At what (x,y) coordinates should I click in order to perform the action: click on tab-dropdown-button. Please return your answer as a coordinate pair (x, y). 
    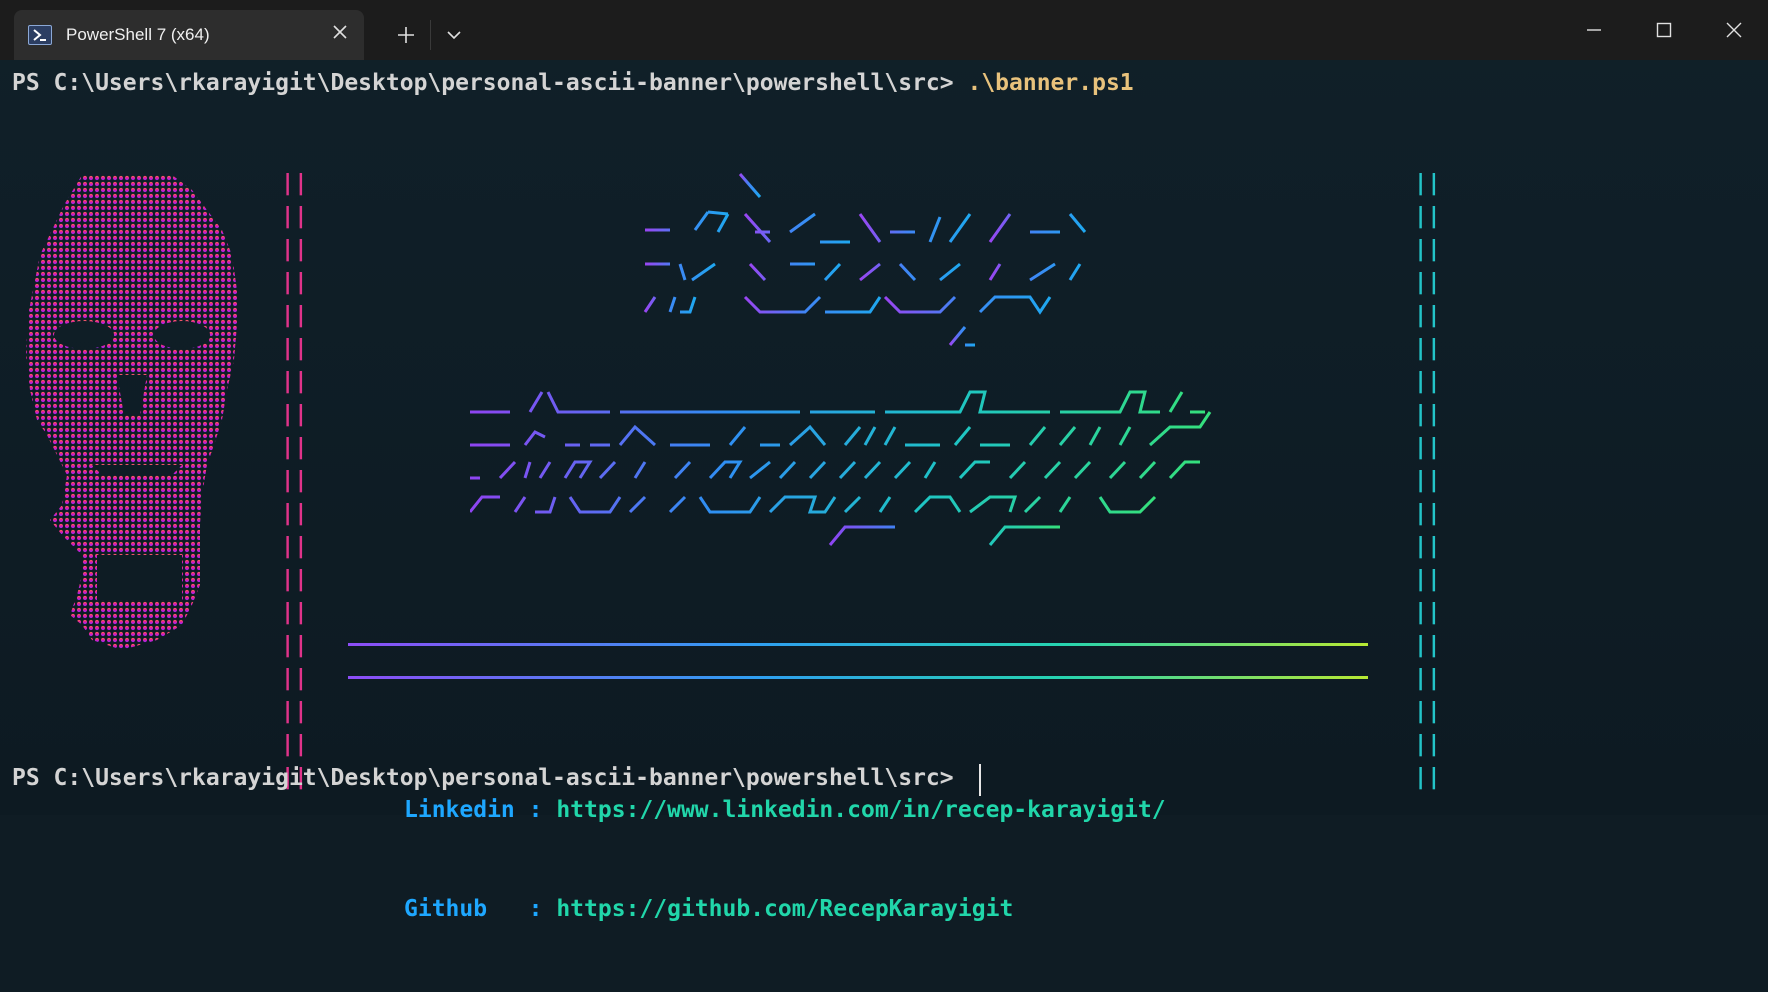
    Looking at the image, I should click on (454, 35).